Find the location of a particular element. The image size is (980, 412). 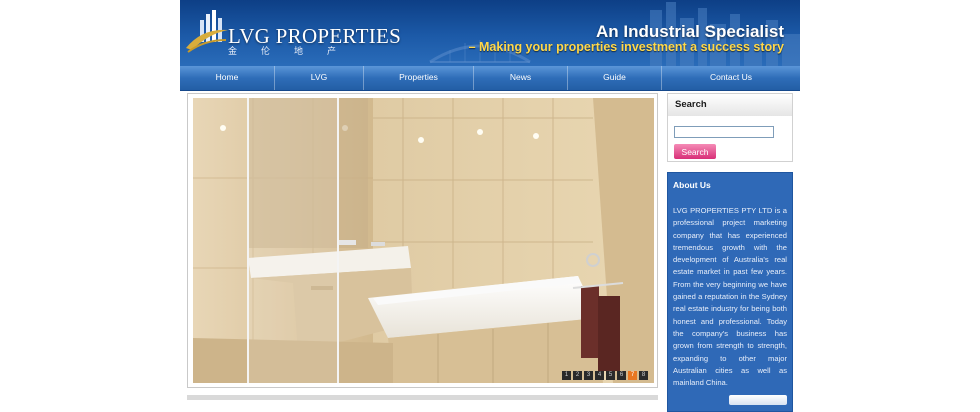

content-section-header is located at coordinates (422, 397).